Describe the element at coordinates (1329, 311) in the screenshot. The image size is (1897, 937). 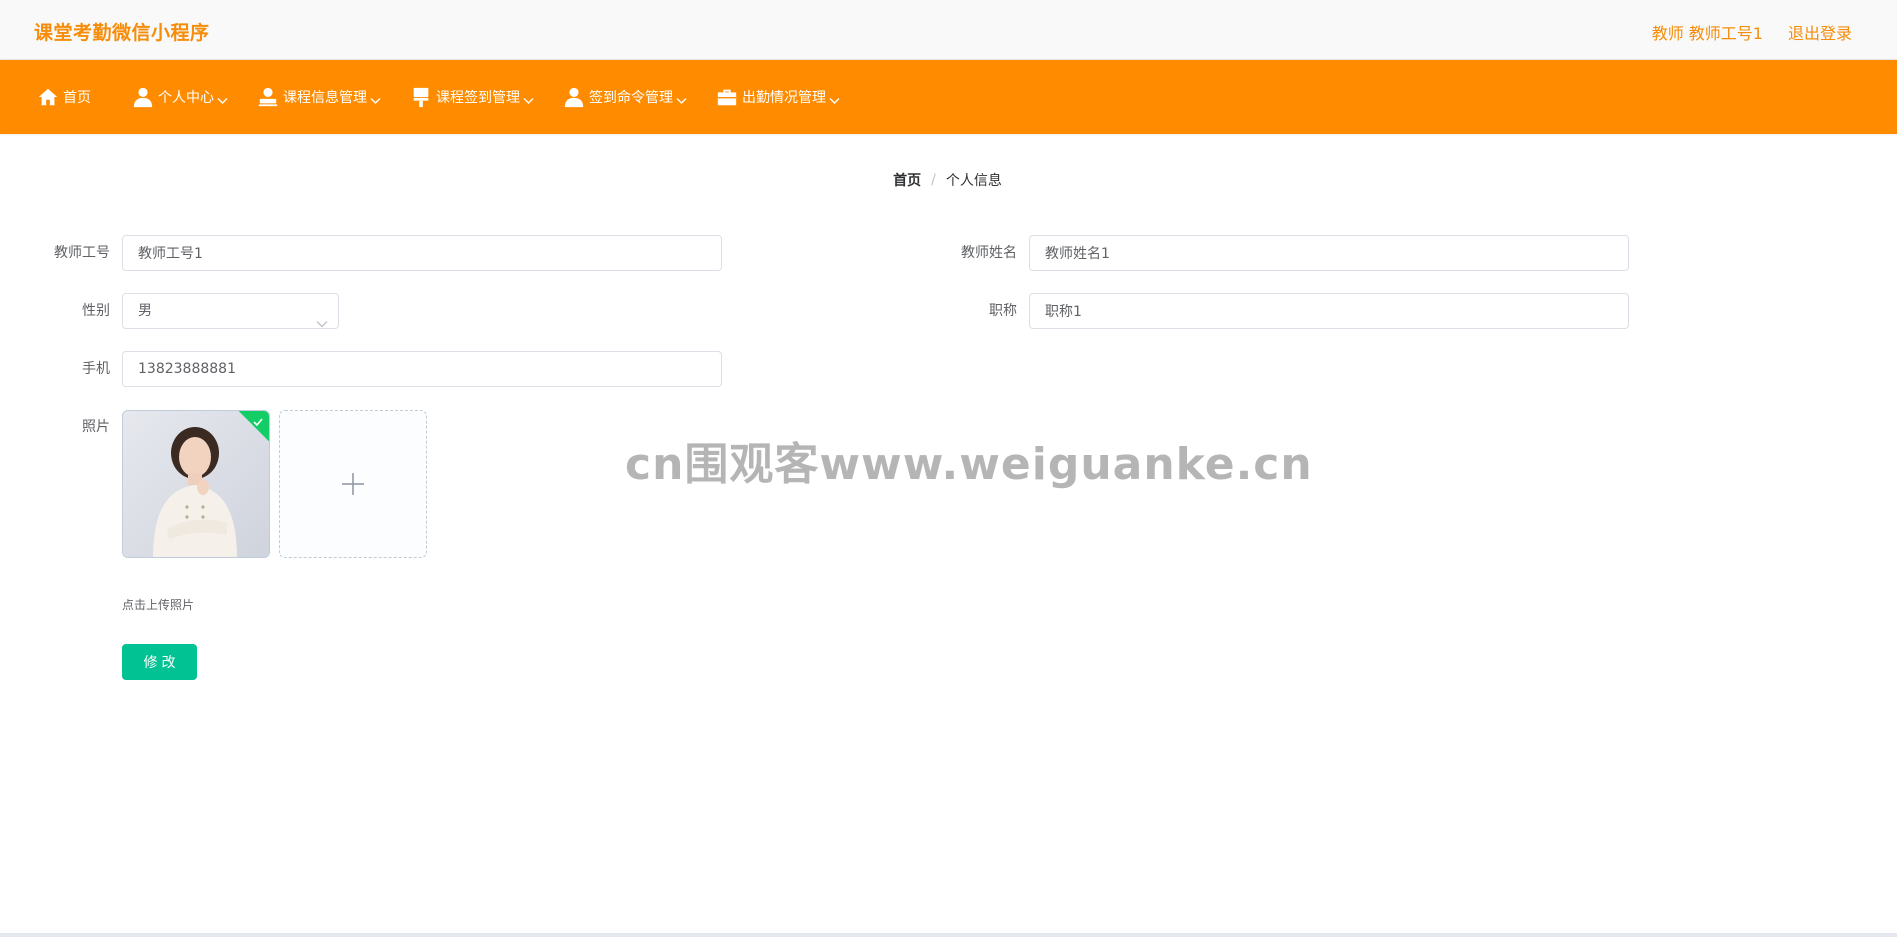
I see `job-title-input` at that location.